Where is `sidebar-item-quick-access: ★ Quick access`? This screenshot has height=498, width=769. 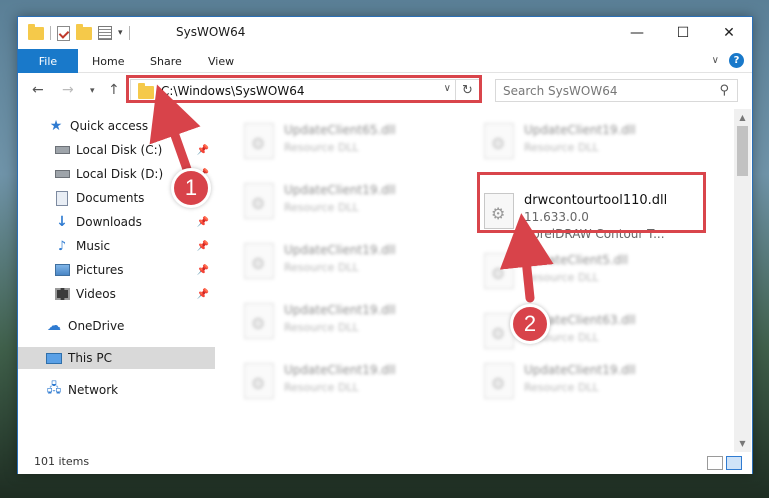 sidebar-item-quick-access: ★ Quick access is located at coordinates (116, 126).